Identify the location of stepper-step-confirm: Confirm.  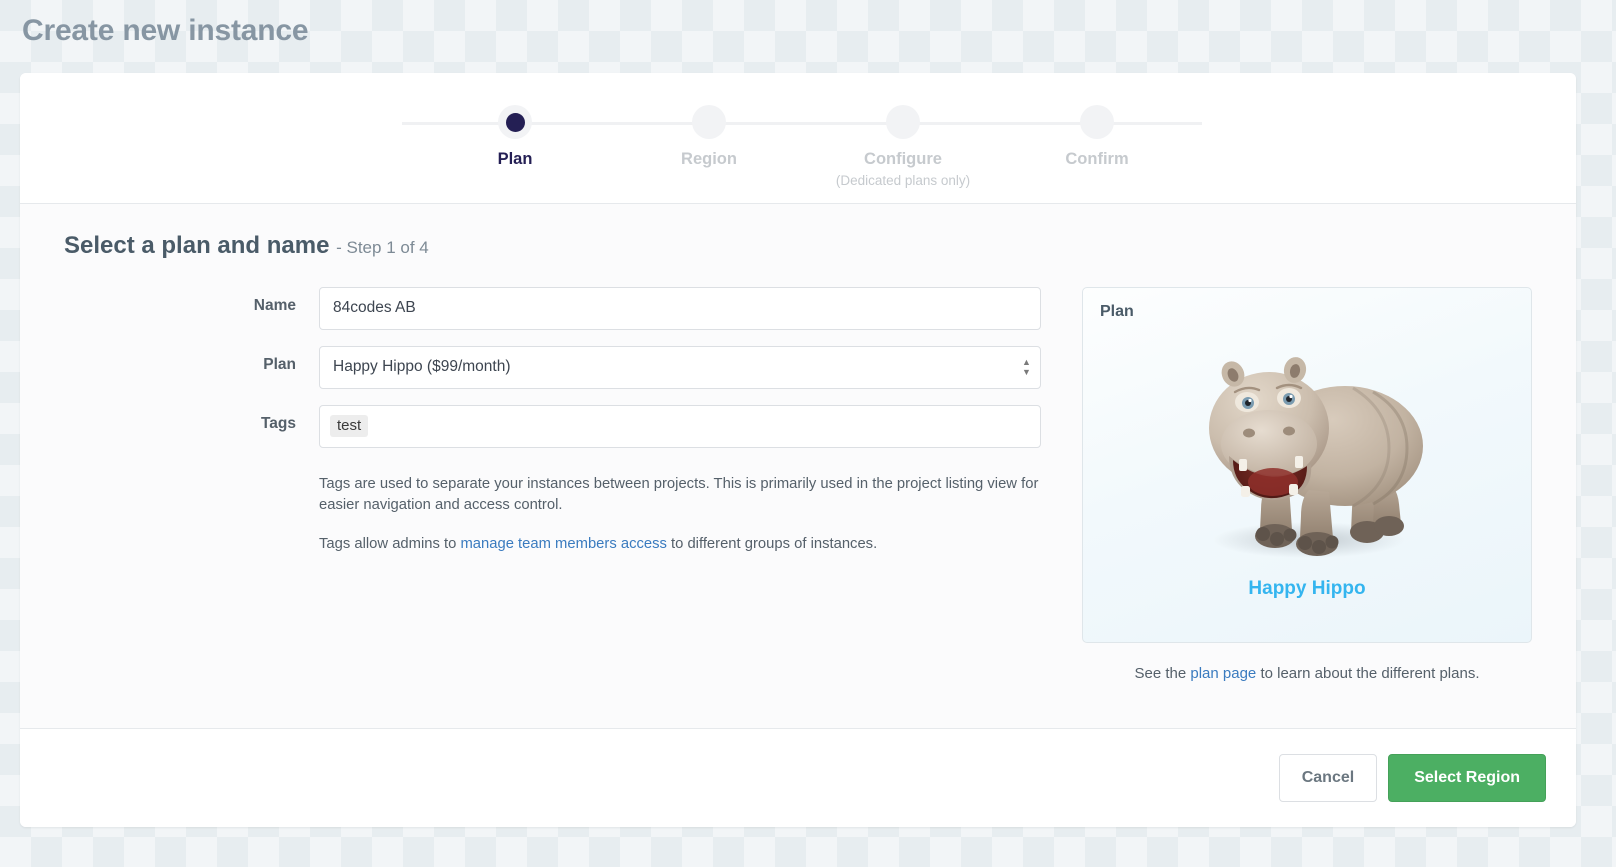
(1097, 137).